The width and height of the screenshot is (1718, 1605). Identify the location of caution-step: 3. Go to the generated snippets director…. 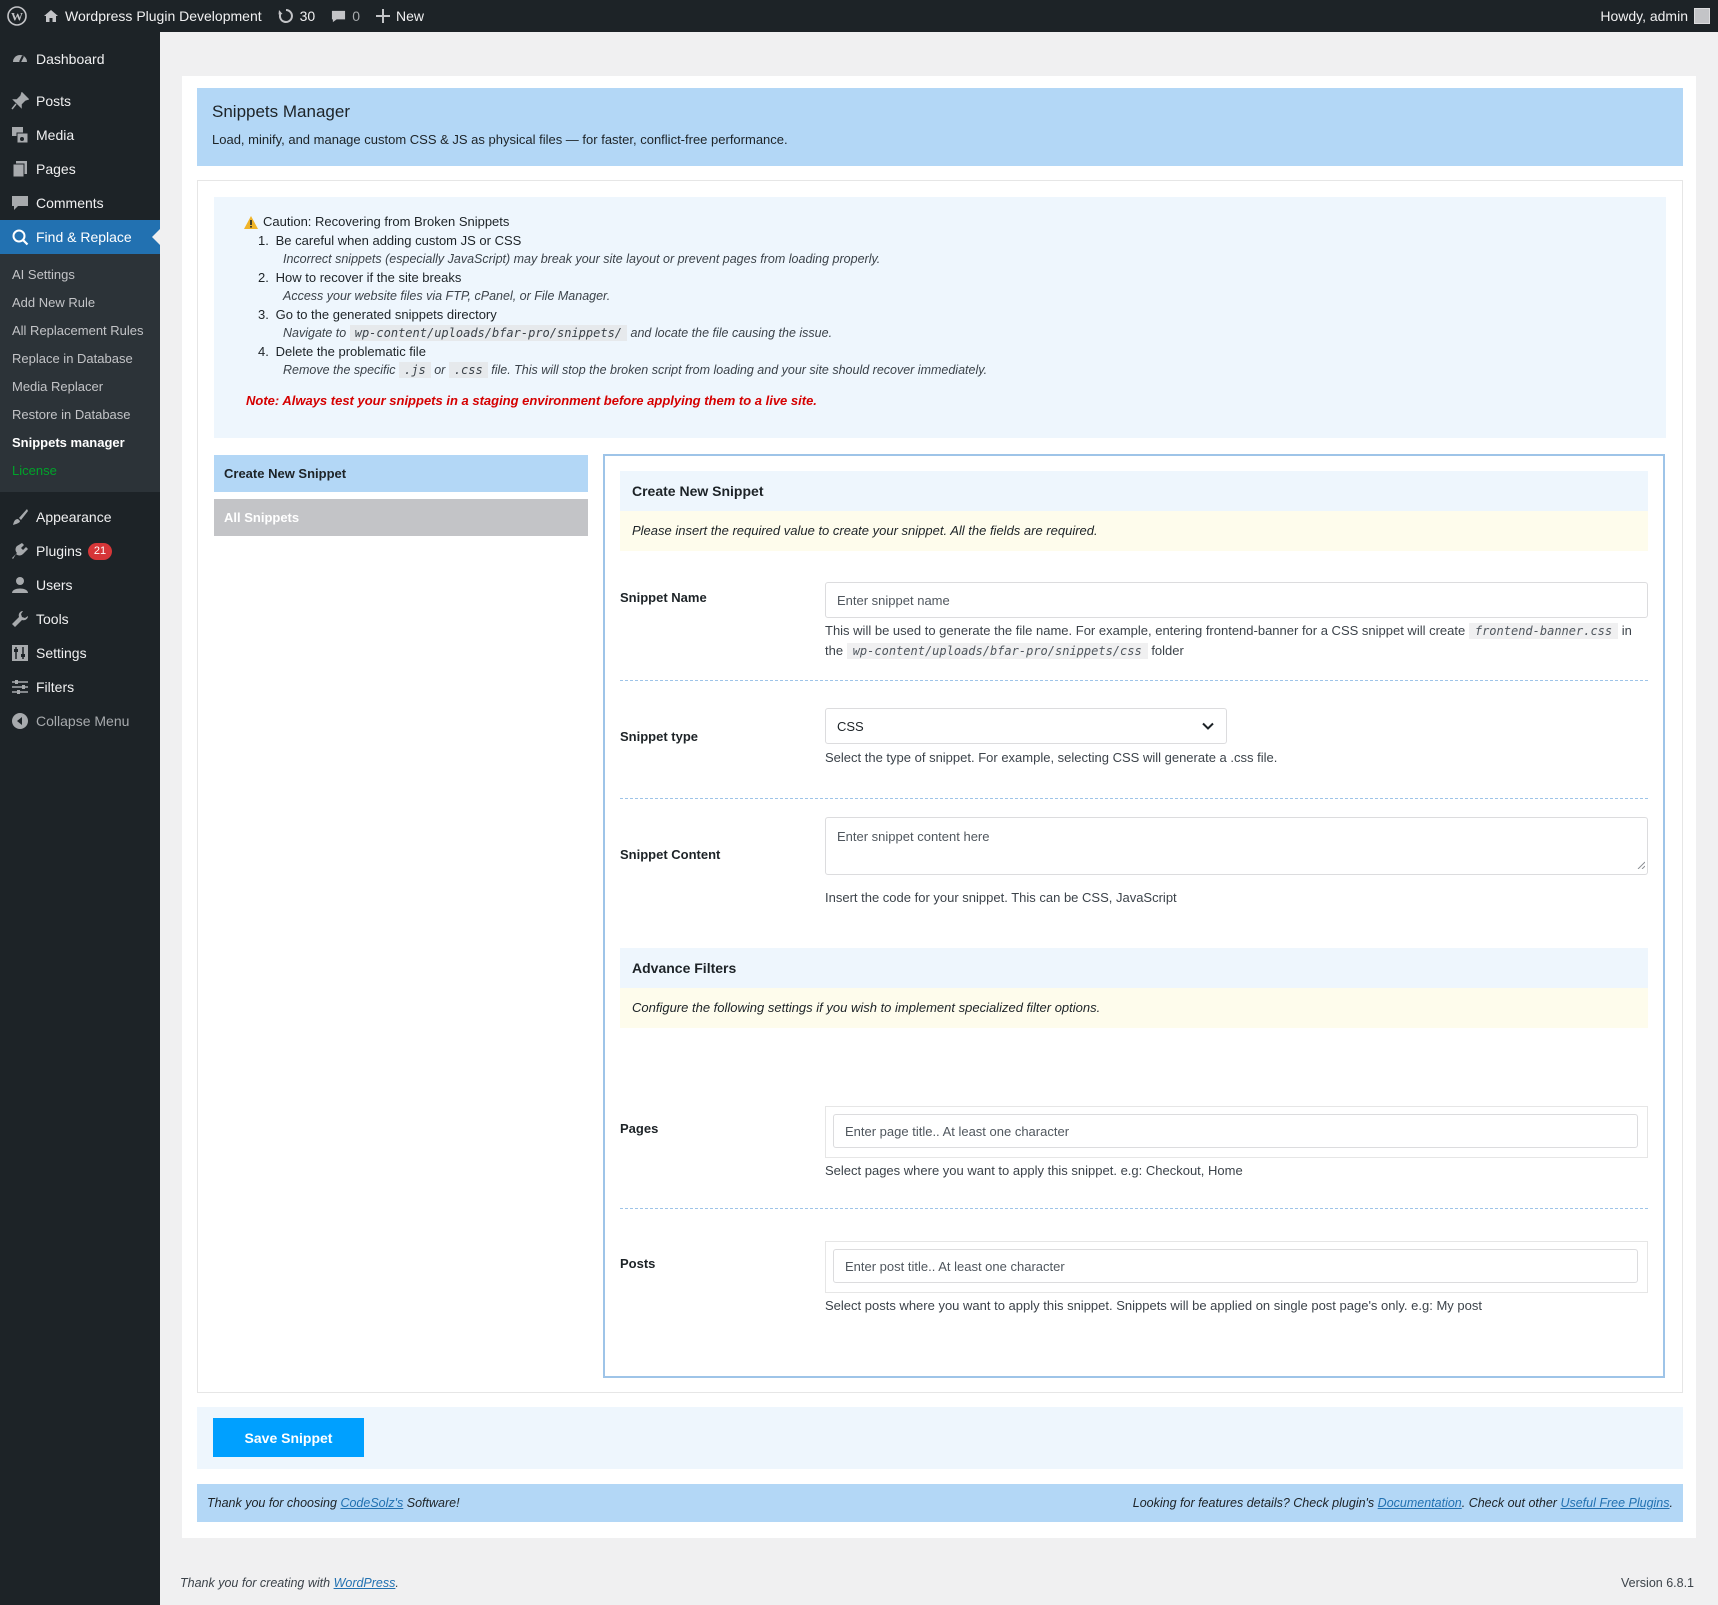
(954, 324).